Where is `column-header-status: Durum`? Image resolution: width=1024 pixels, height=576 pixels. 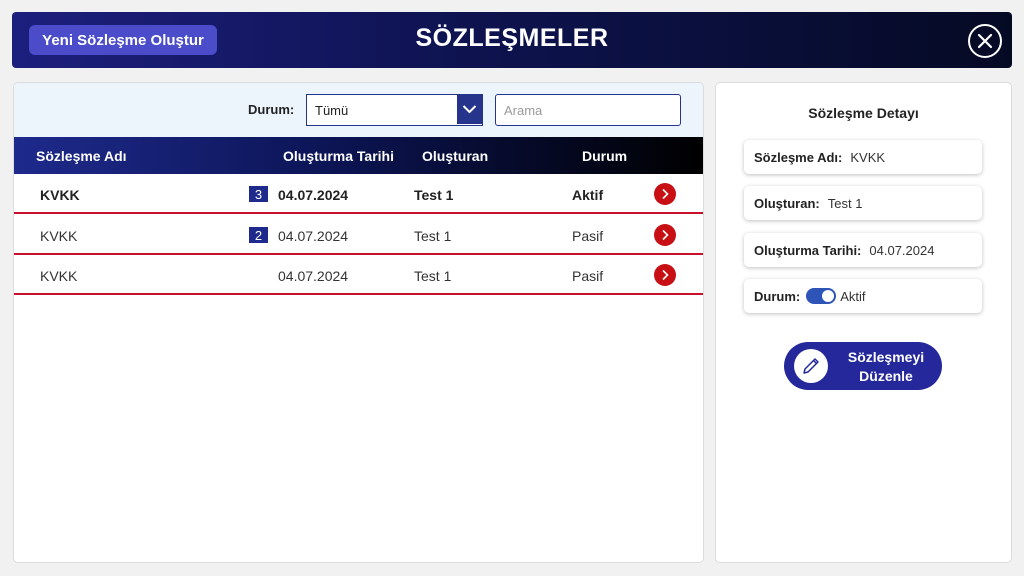
column-header-status: Durum is located at coordinates (605, 156).